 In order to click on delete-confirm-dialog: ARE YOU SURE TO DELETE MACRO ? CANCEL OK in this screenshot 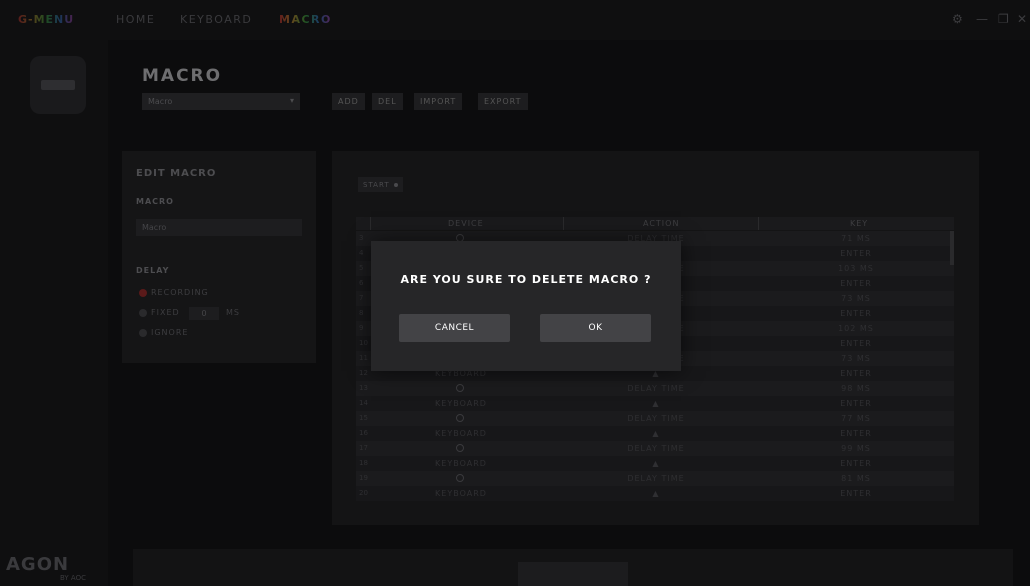, I will do `click(526, 306)`.